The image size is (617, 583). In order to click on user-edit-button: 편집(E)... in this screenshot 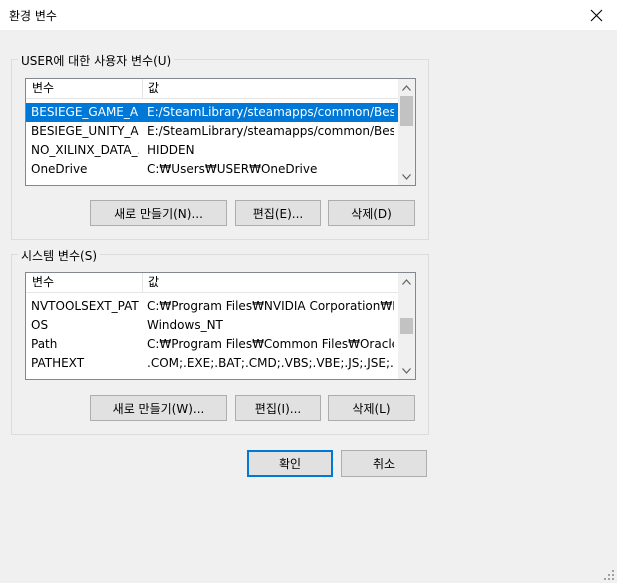, I will do `click(278, 213)`.